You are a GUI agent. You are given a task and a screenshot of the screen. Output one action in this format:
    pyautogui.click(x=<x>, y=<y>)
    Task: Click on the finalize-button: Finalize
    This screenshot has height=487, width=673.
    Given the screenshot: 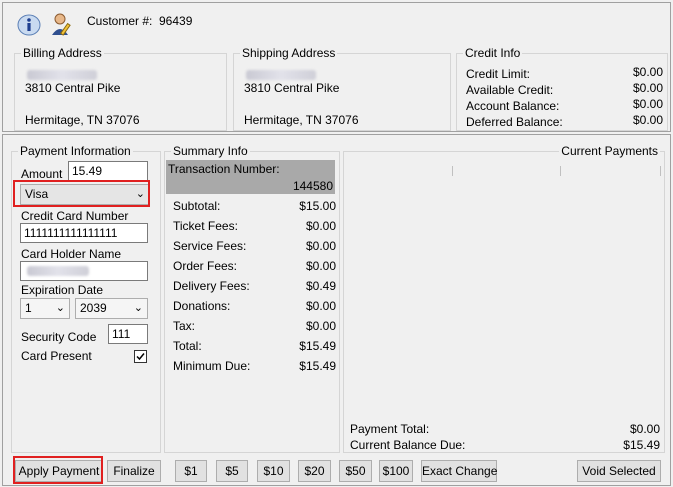 What is the action you would take?
    pyautogui.click(x=134, y=471)
    